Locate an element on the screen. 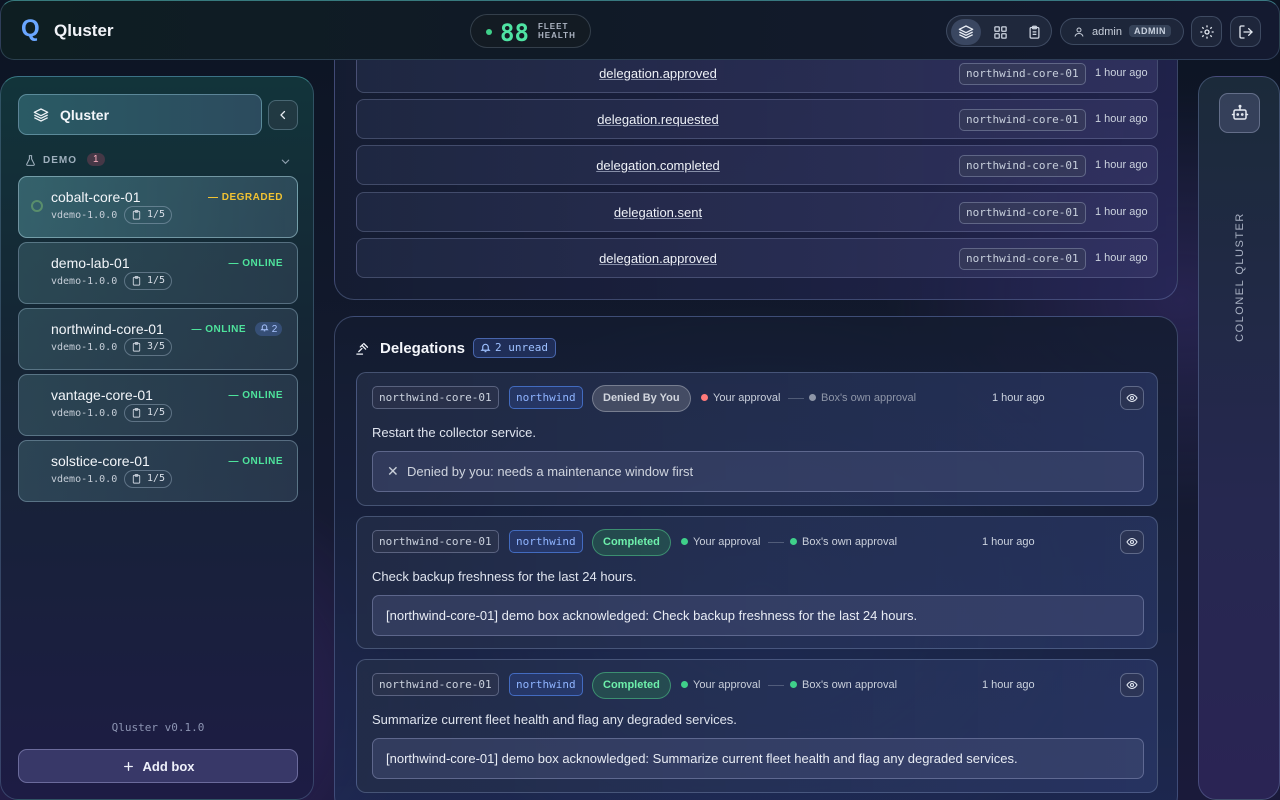  box-item-vantage-core-01: vantage-core-01 vdemo-1.0.0 1/5 — ONLINE is located at coordinates (158, 405).